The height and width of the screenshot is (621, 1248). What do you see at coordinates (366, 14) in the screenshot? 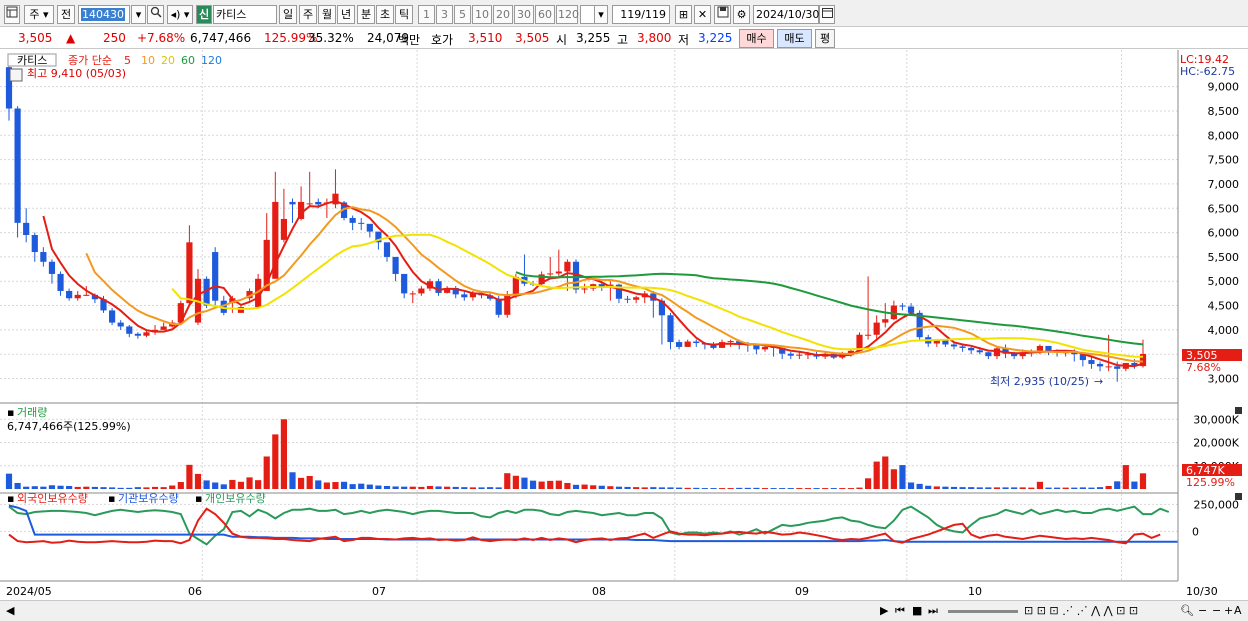
I see `period-minute: 분` at bounding box center [366, 14].